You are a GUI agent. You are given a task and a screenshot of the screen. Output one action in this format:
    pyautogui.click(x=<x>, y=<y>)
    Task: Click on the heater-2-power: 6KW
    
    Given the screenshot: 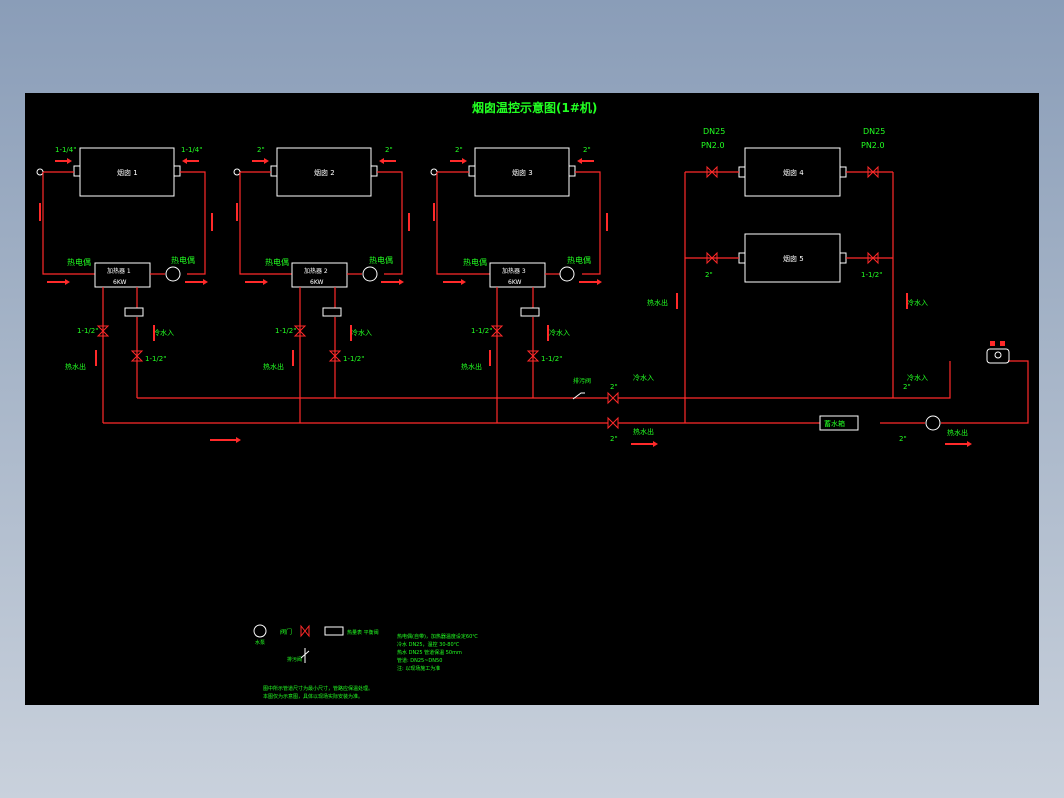 What is the action you would take?
    pyautogui.click(x=317, y=282)
    